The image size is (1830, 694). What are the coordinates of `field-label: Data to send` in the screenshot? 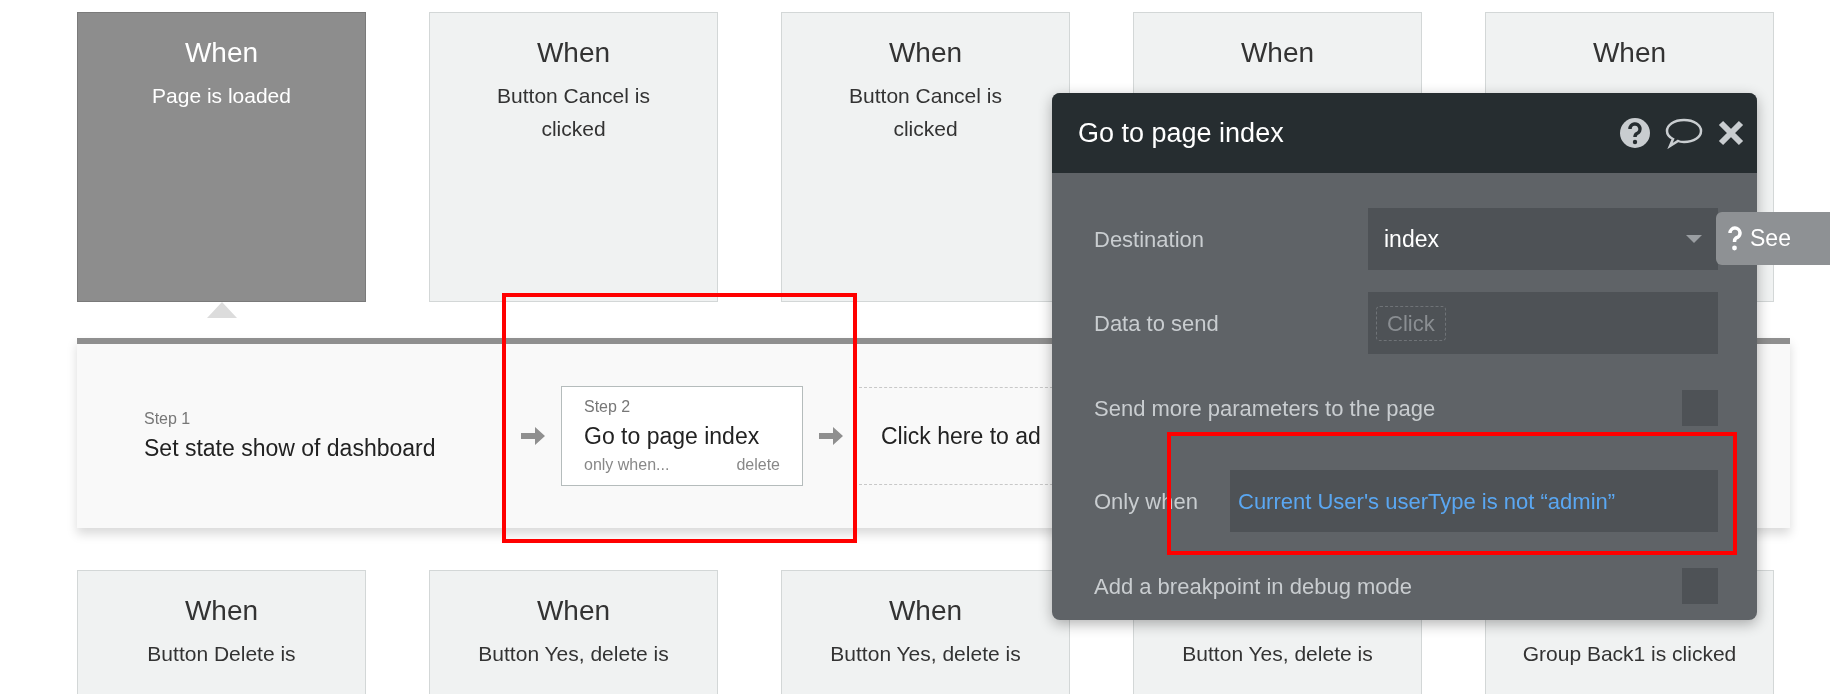 It's located at (1156, 323).